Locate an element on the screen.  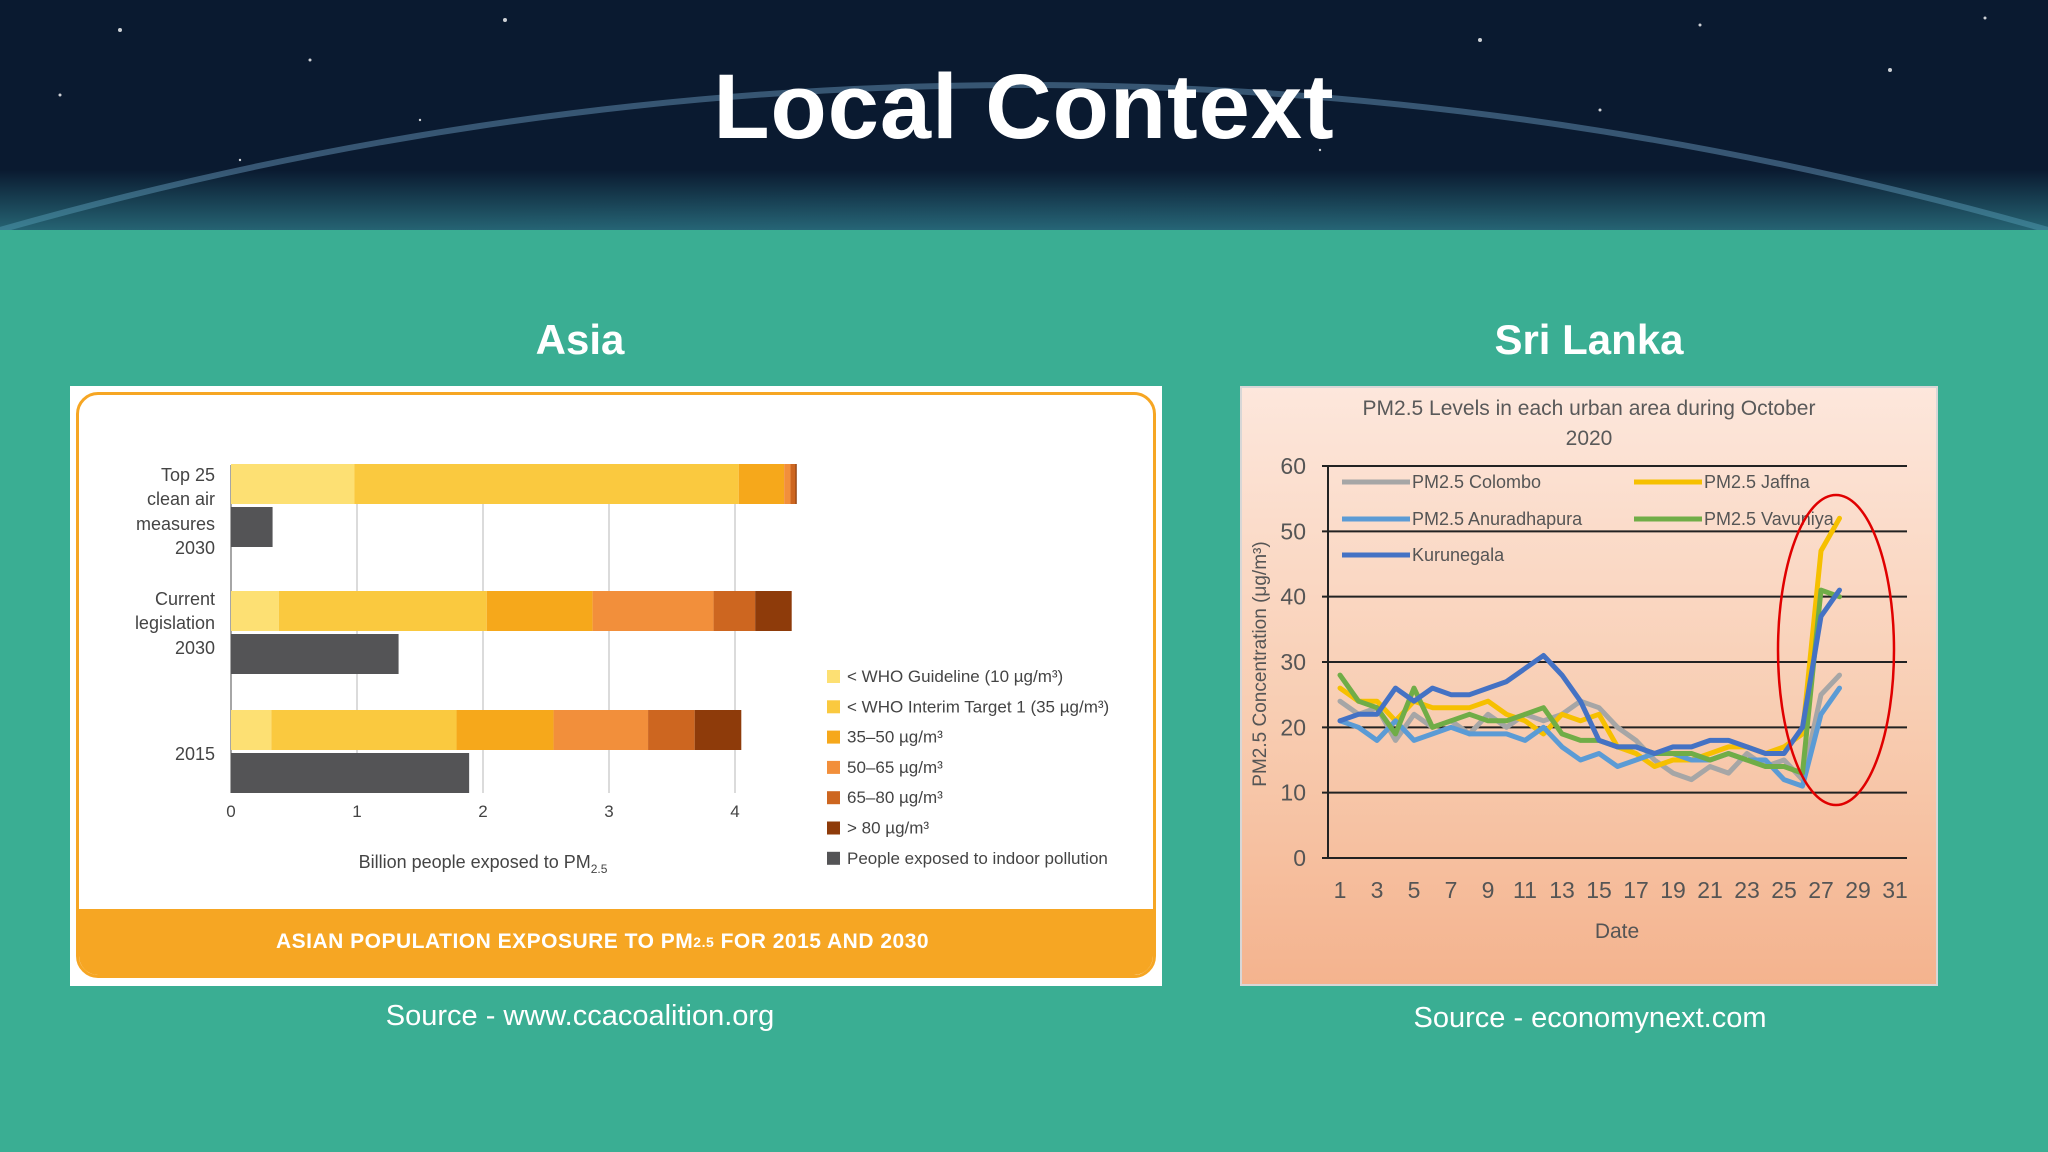
legend-label-2: PM2.5 Anuradhapura is located at coordinates (1497, 519).